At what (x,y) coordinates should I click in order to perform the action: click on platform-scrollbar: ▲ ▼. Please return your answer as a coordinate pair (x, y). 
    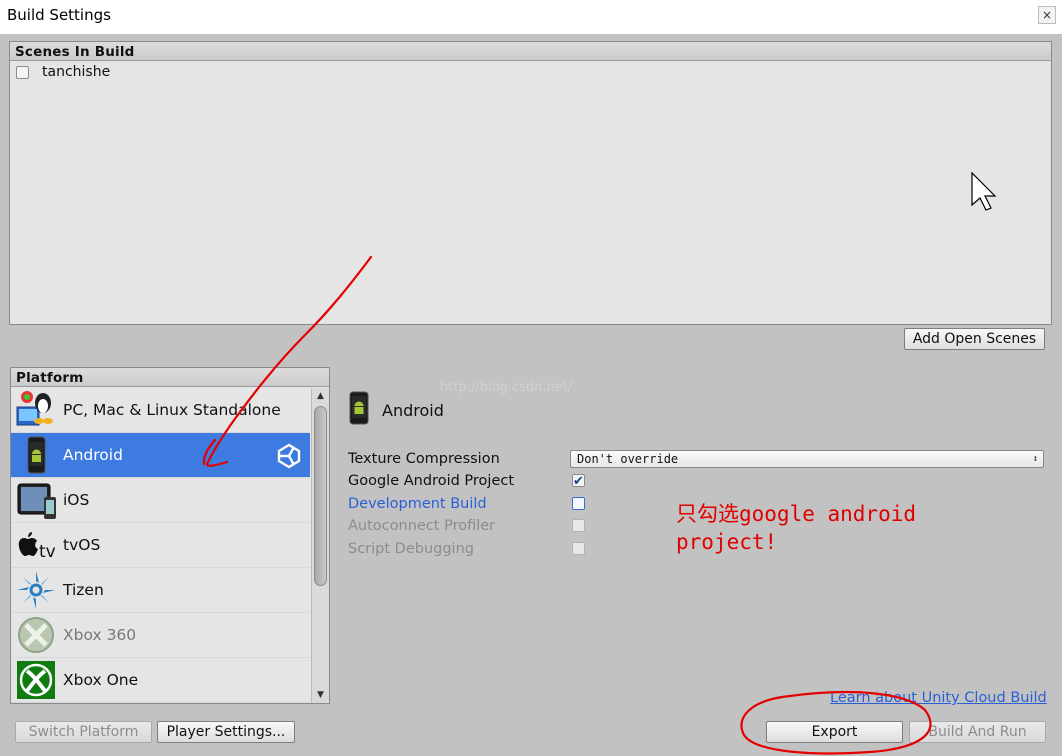
    Looking at the image, I should click on (320, 545).